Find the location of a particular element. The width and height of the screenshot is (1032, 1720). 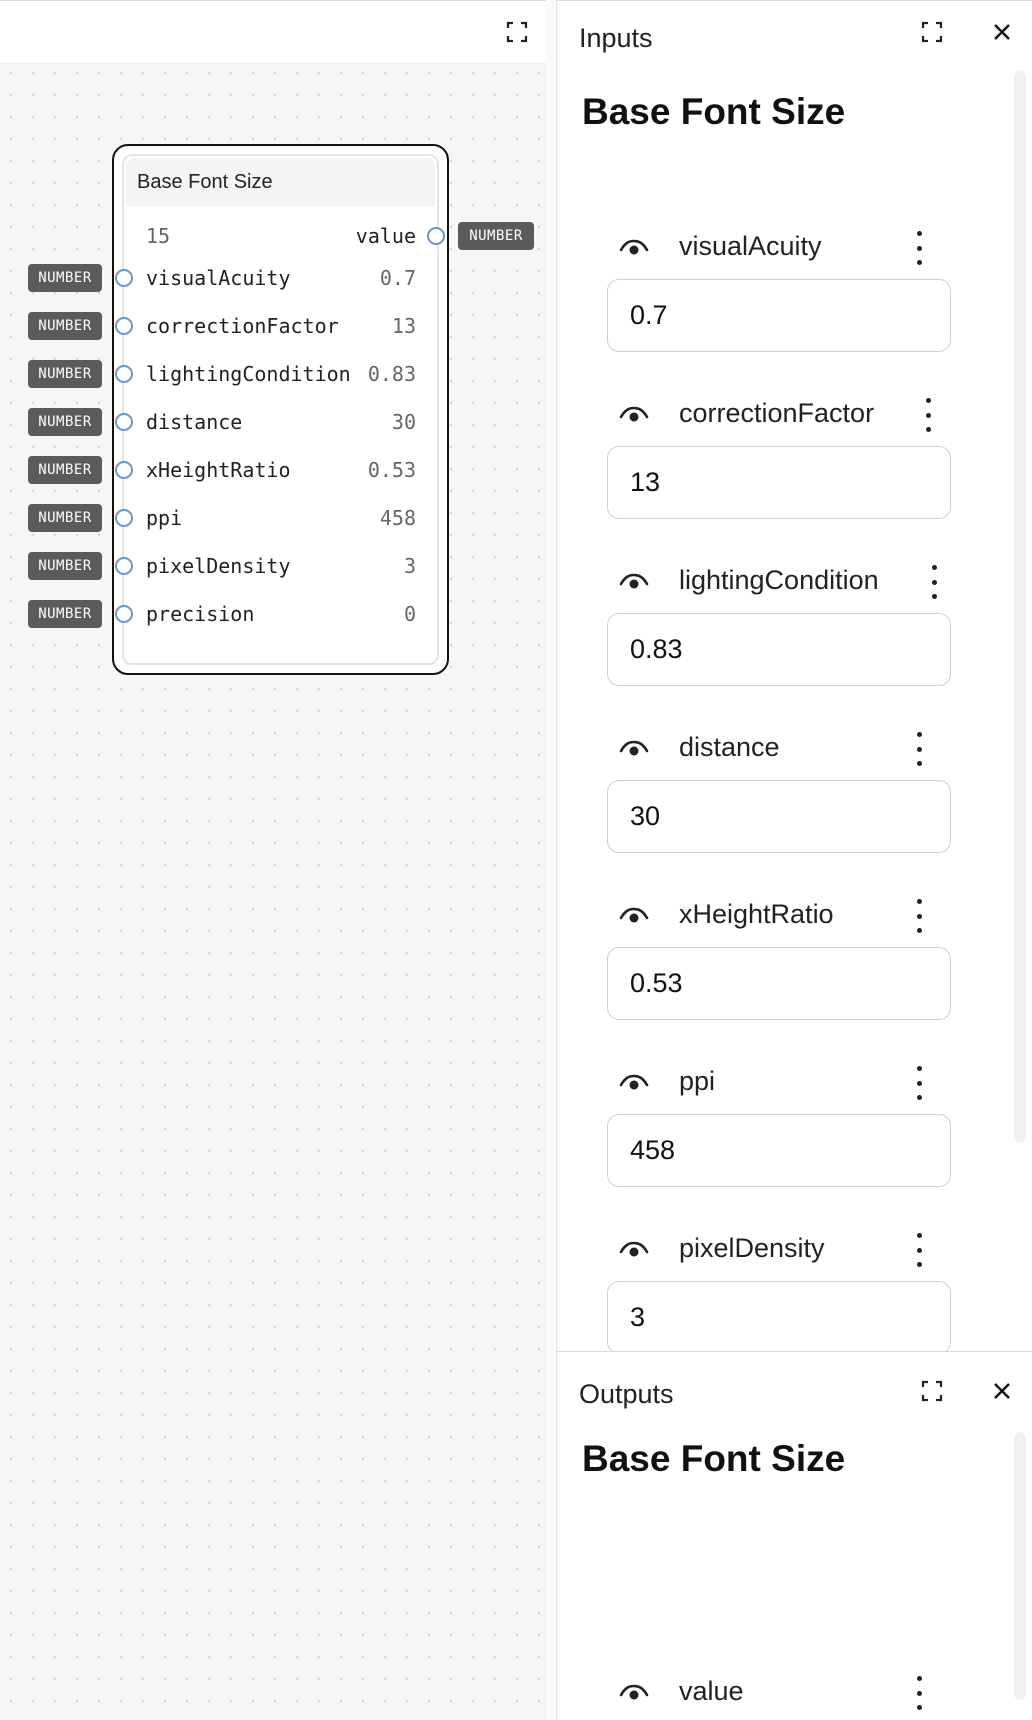

field-name: value is located at coordinates (711, 1691).